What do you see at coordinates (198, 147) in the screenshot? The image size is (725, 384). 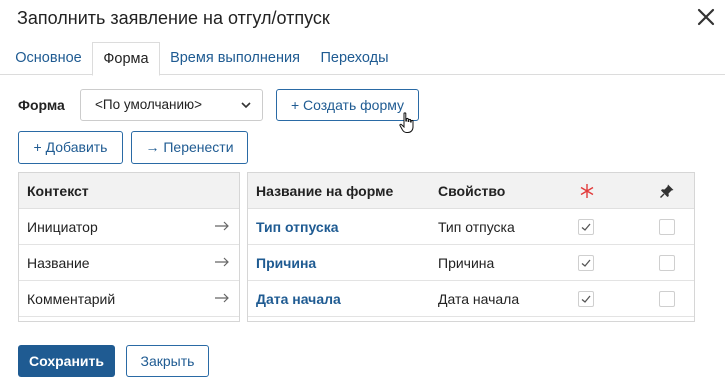 I see `move-label: Перенести` at bounding box center [198, 147].